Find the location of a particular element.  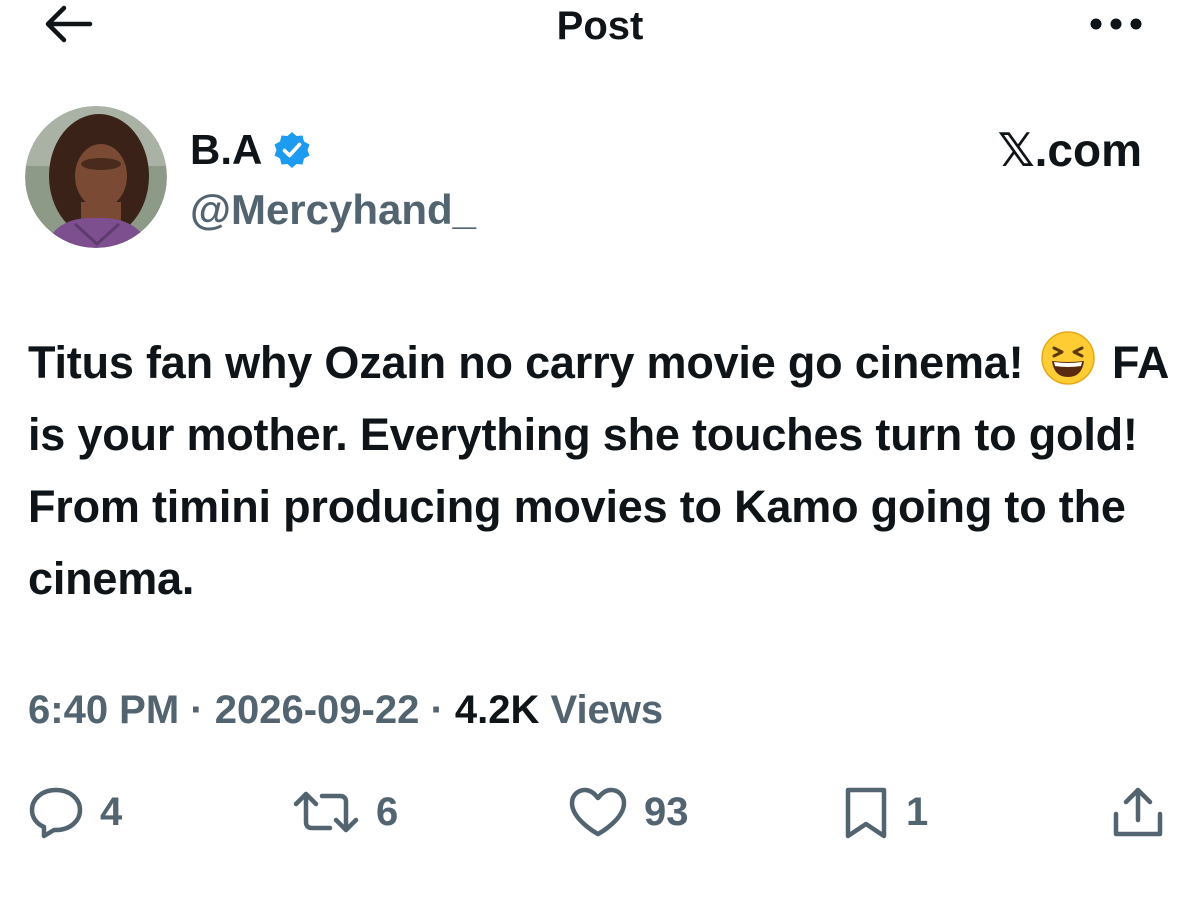

like-button: 93 is located at coordinates (627, 812).